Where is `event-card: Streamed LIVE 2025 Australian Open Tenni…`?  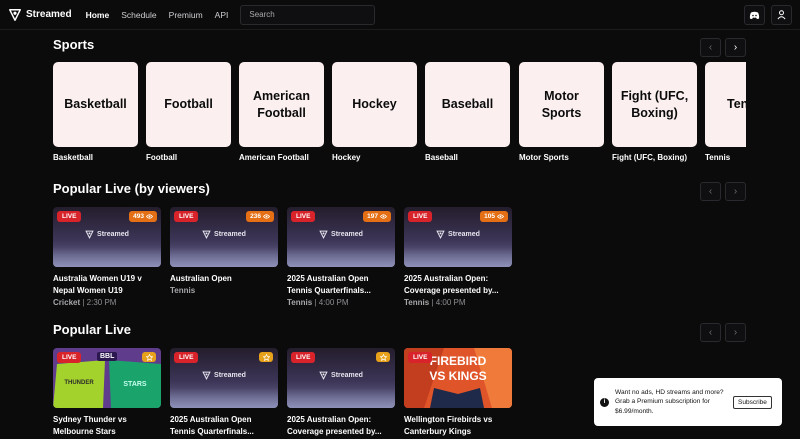
event-card: Streamed LIVE 2025 Australian Open Tenni… is located at coordinates (224, 393).